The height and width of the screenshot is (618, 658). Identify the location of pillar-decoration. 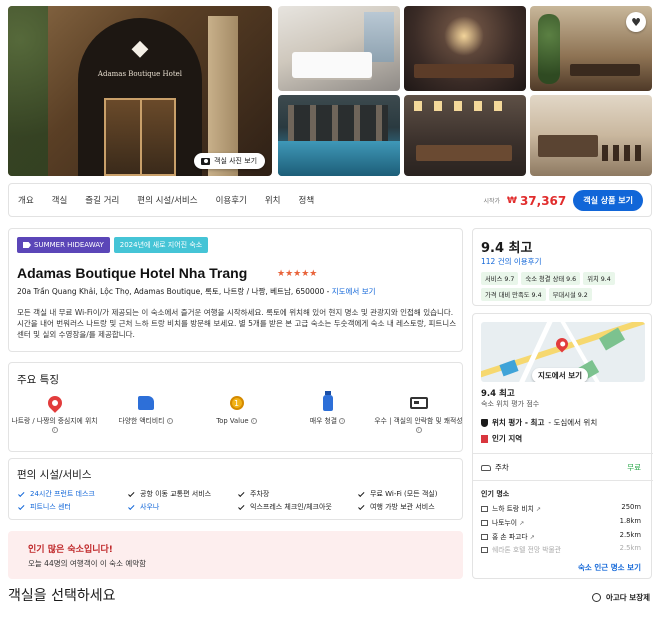
(223, 96).